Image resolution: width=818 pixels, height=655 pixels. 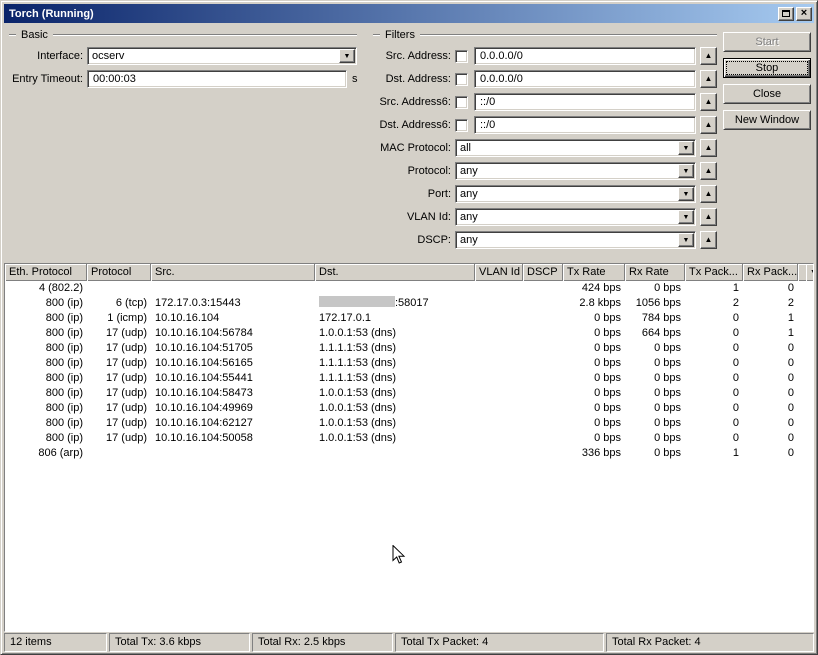 I want to click on new-window-button: New Window, so click(x=767, y=120).